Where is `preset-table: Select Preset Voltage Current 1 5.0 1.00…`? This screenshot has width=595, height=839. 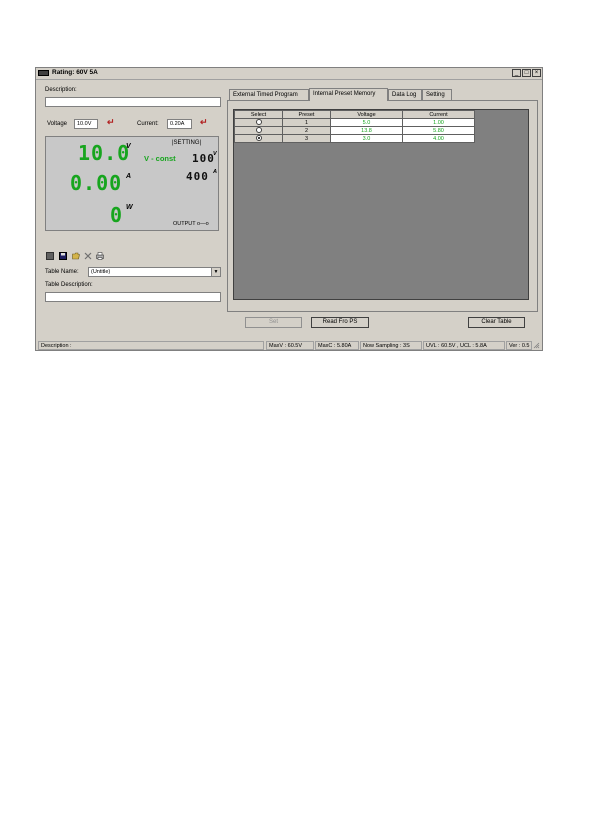
preset-table: Select Preset Voltage Current 1 5.0 1.00… is located at coordinates (354, 126).